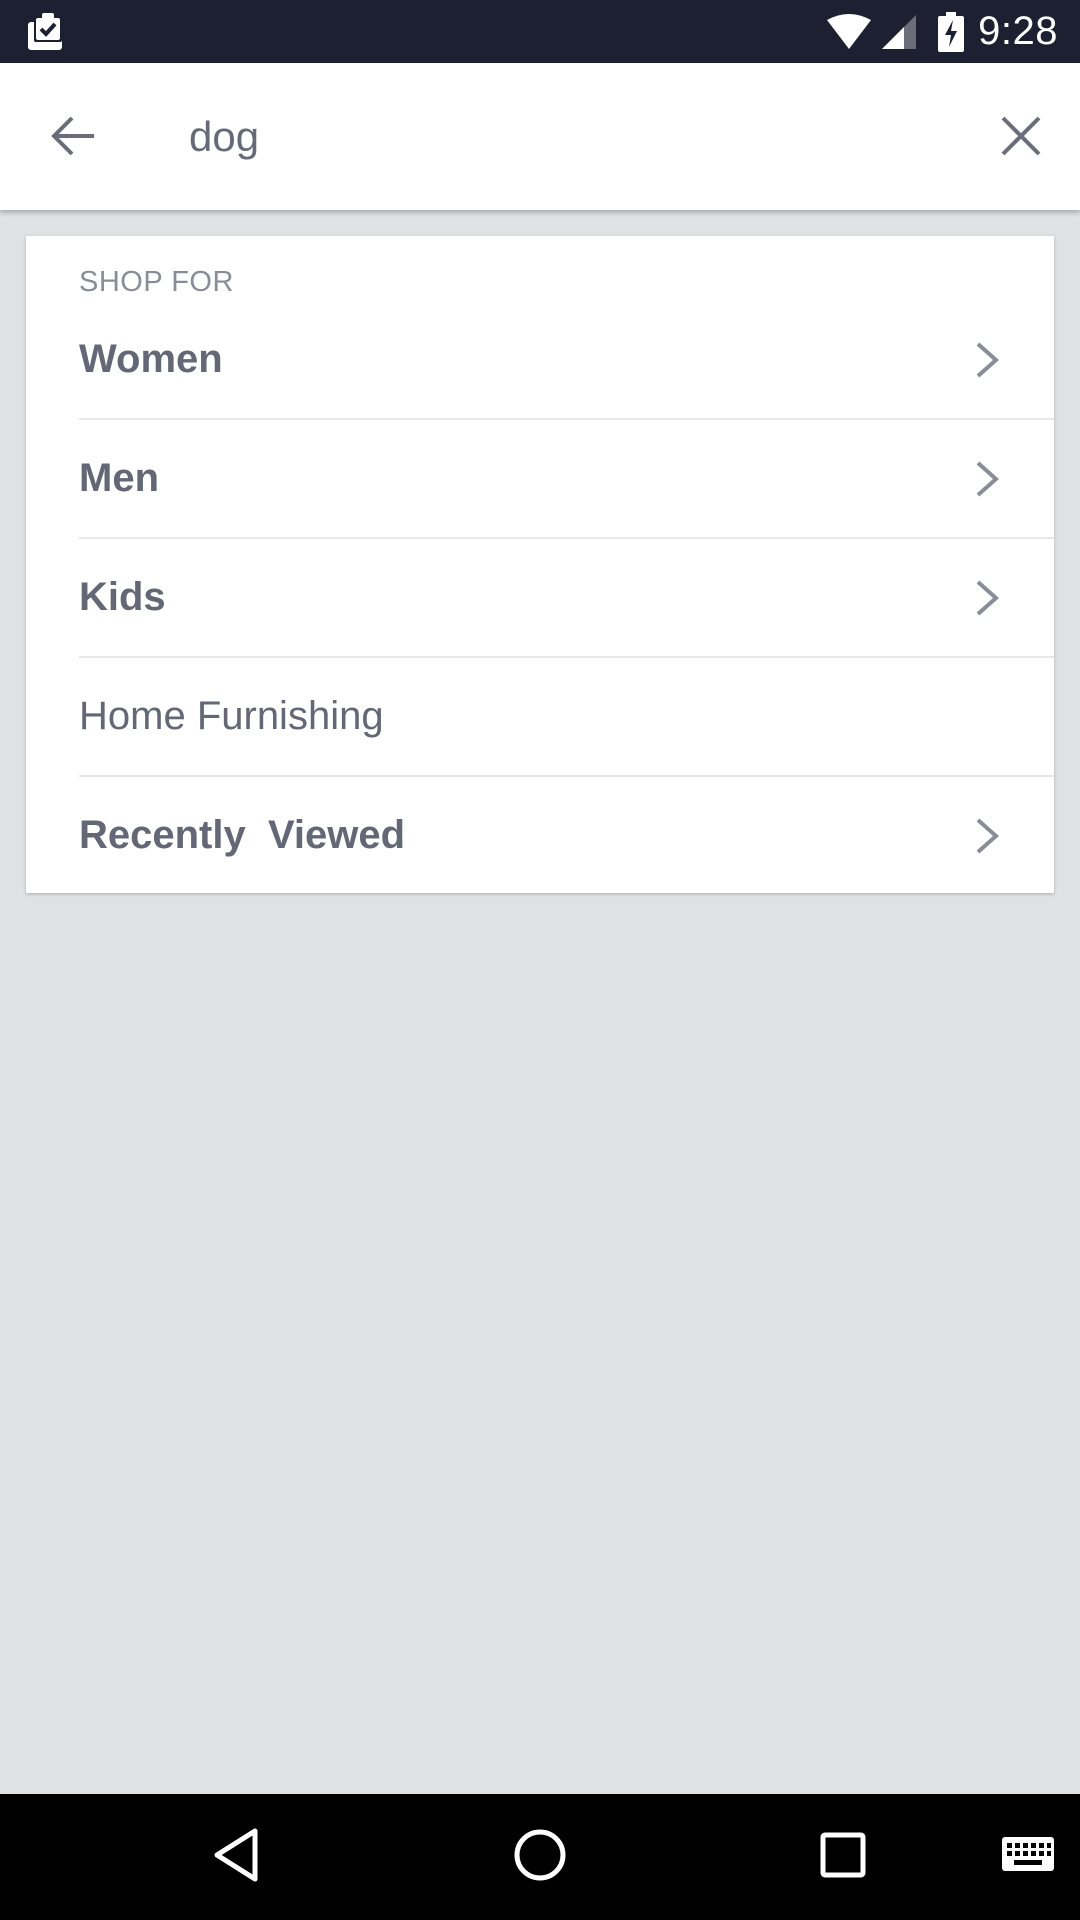  What do you see at coordinates (156, 282) in the screenshot?
I see `shop-for-label: SHOP FOR` at bounding box center [156, 282].